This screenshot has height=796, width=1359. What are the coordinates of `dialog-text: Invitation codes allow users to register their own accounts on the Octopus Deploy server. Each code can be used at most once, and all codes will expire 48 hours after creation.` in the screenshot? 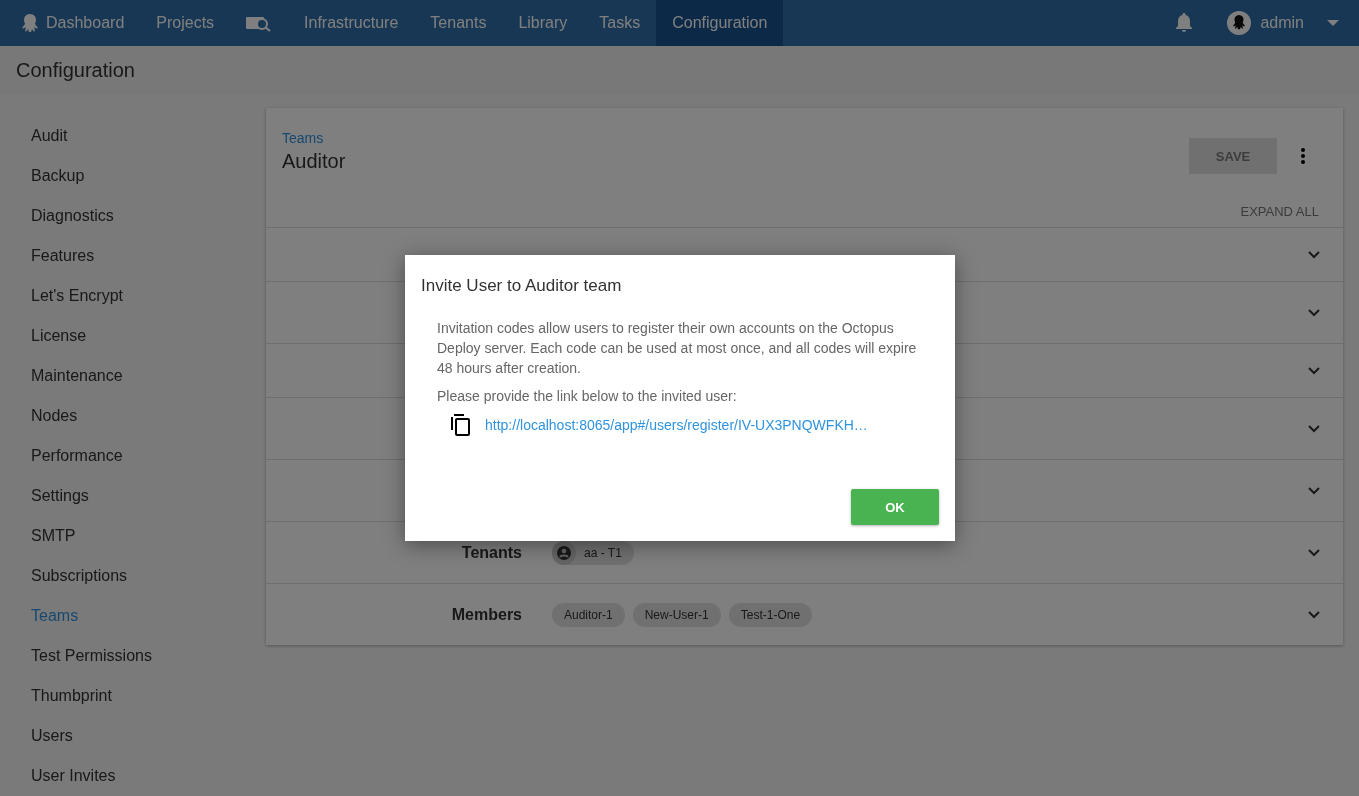 It's located at (677, 348).